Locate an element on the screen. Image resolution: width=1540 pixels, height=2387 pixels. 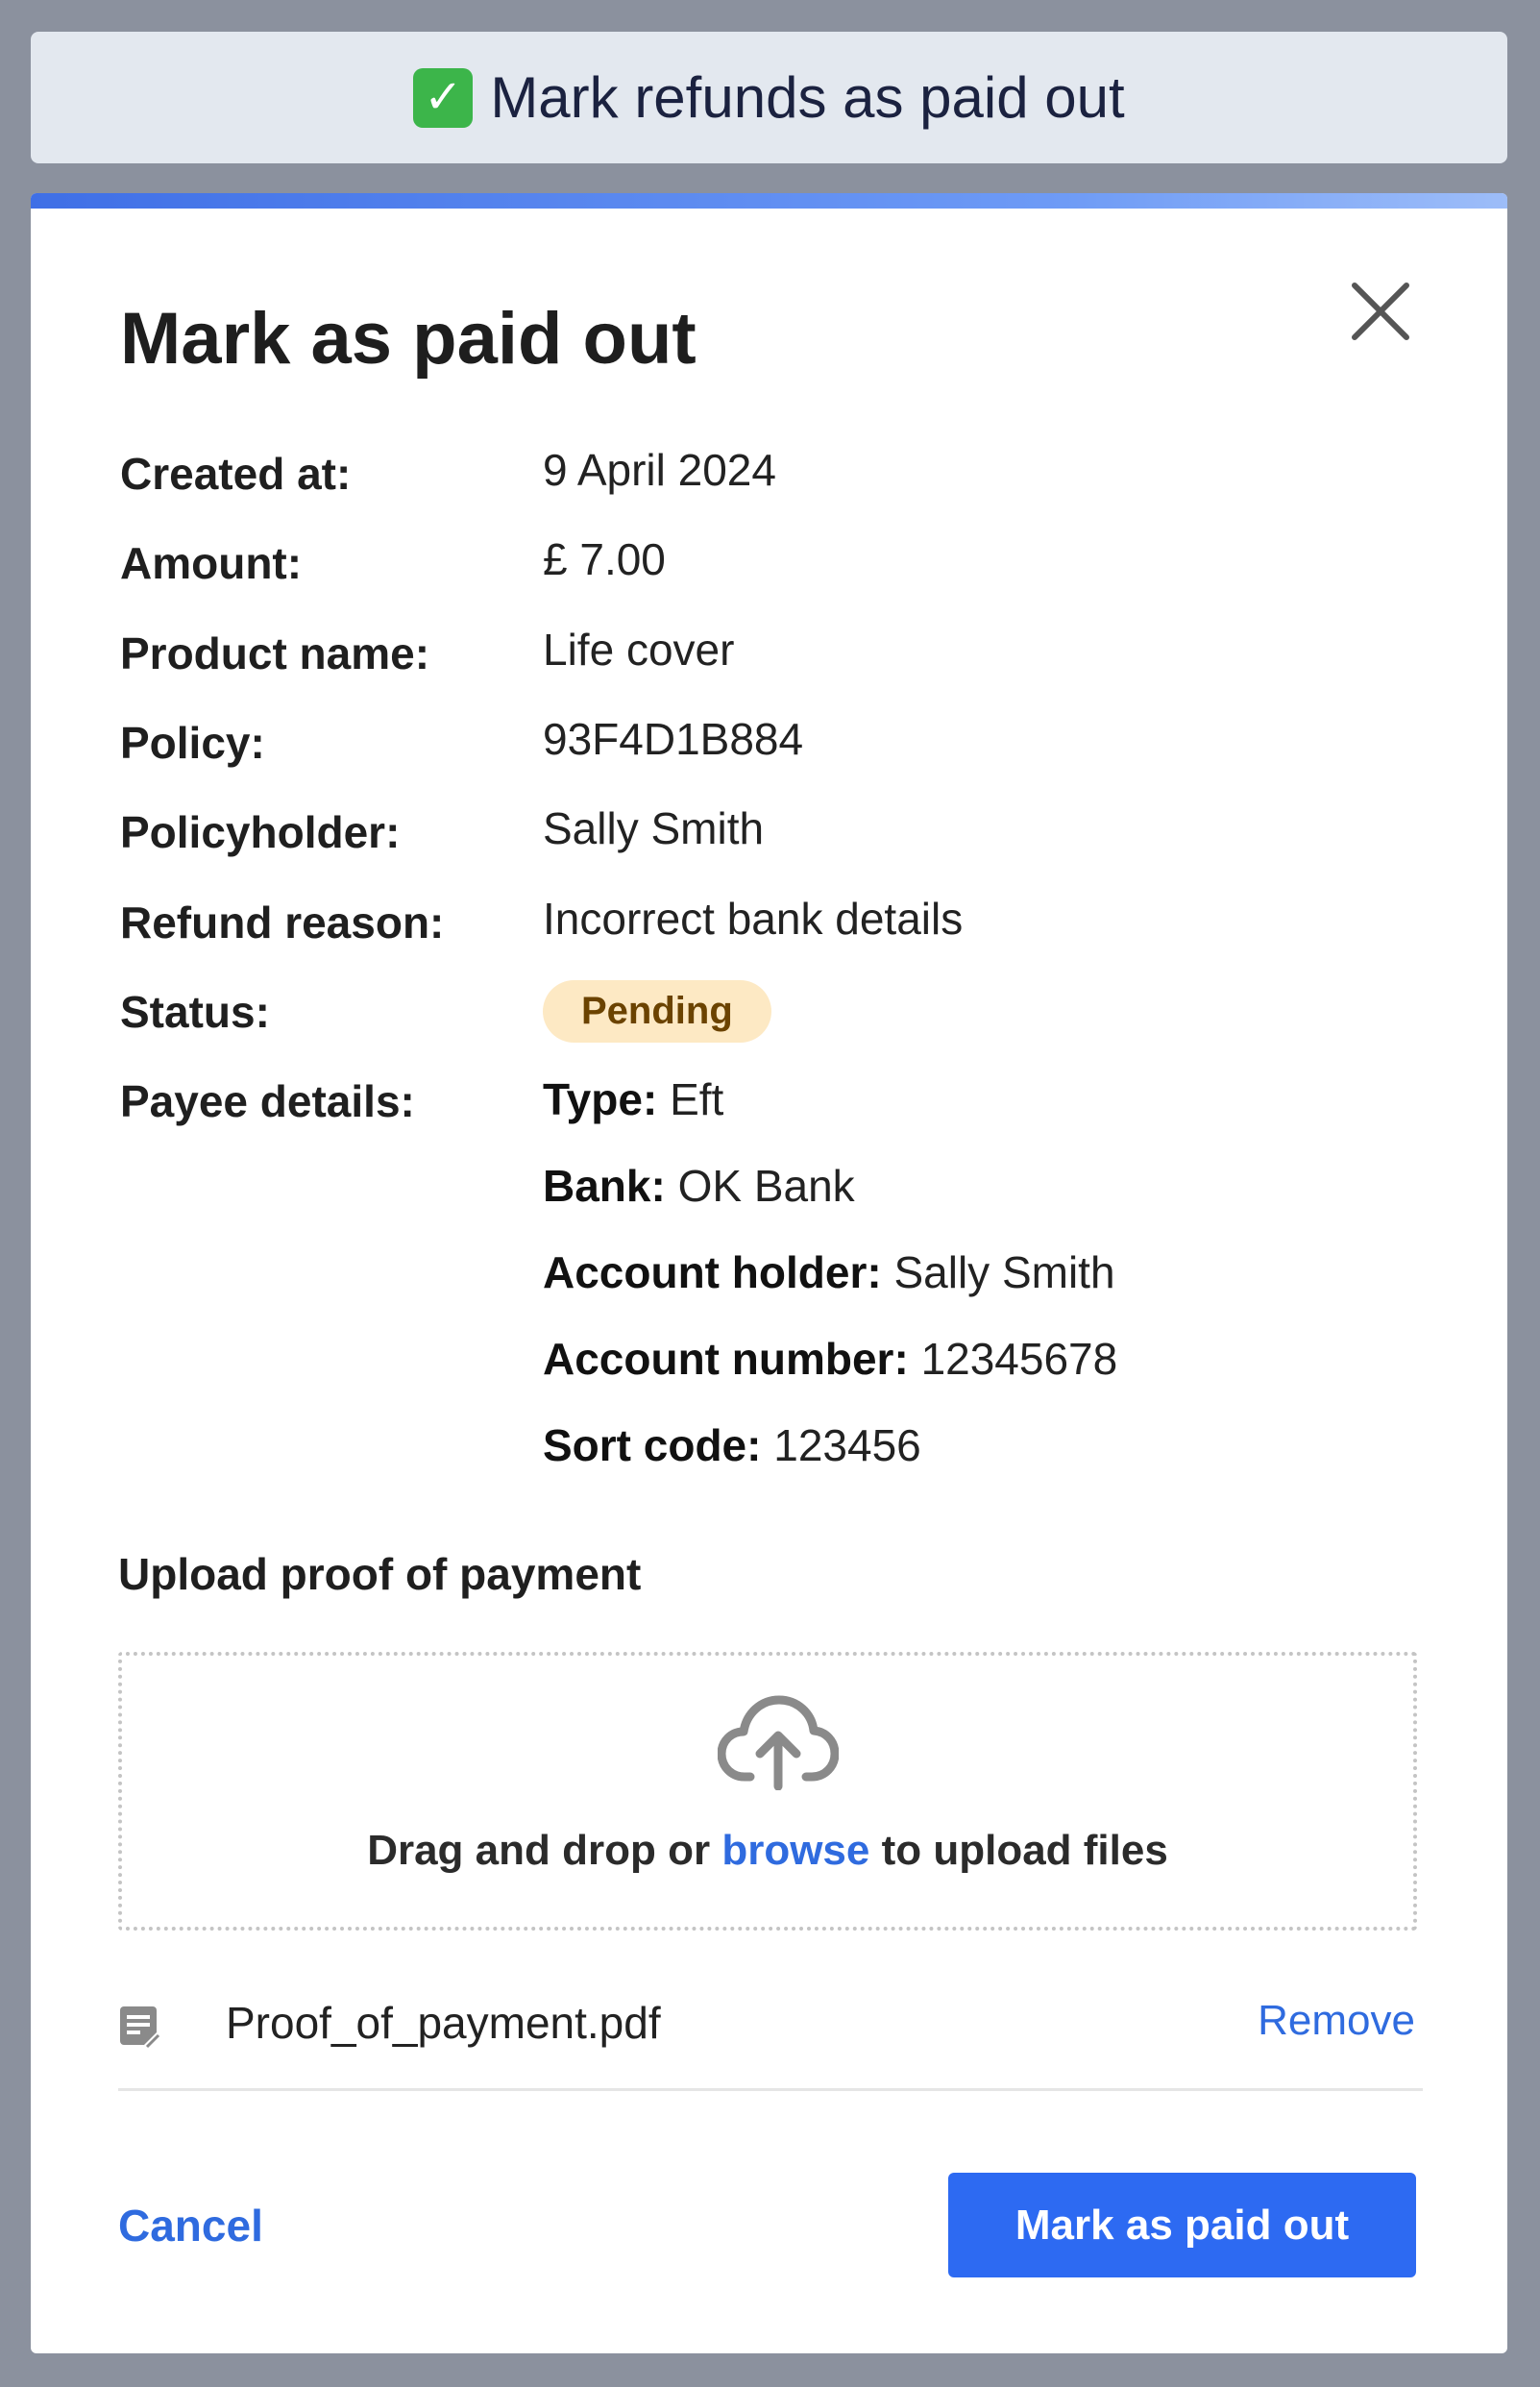
payee-type: Type: Eft is located at coordinates (633, 1099).